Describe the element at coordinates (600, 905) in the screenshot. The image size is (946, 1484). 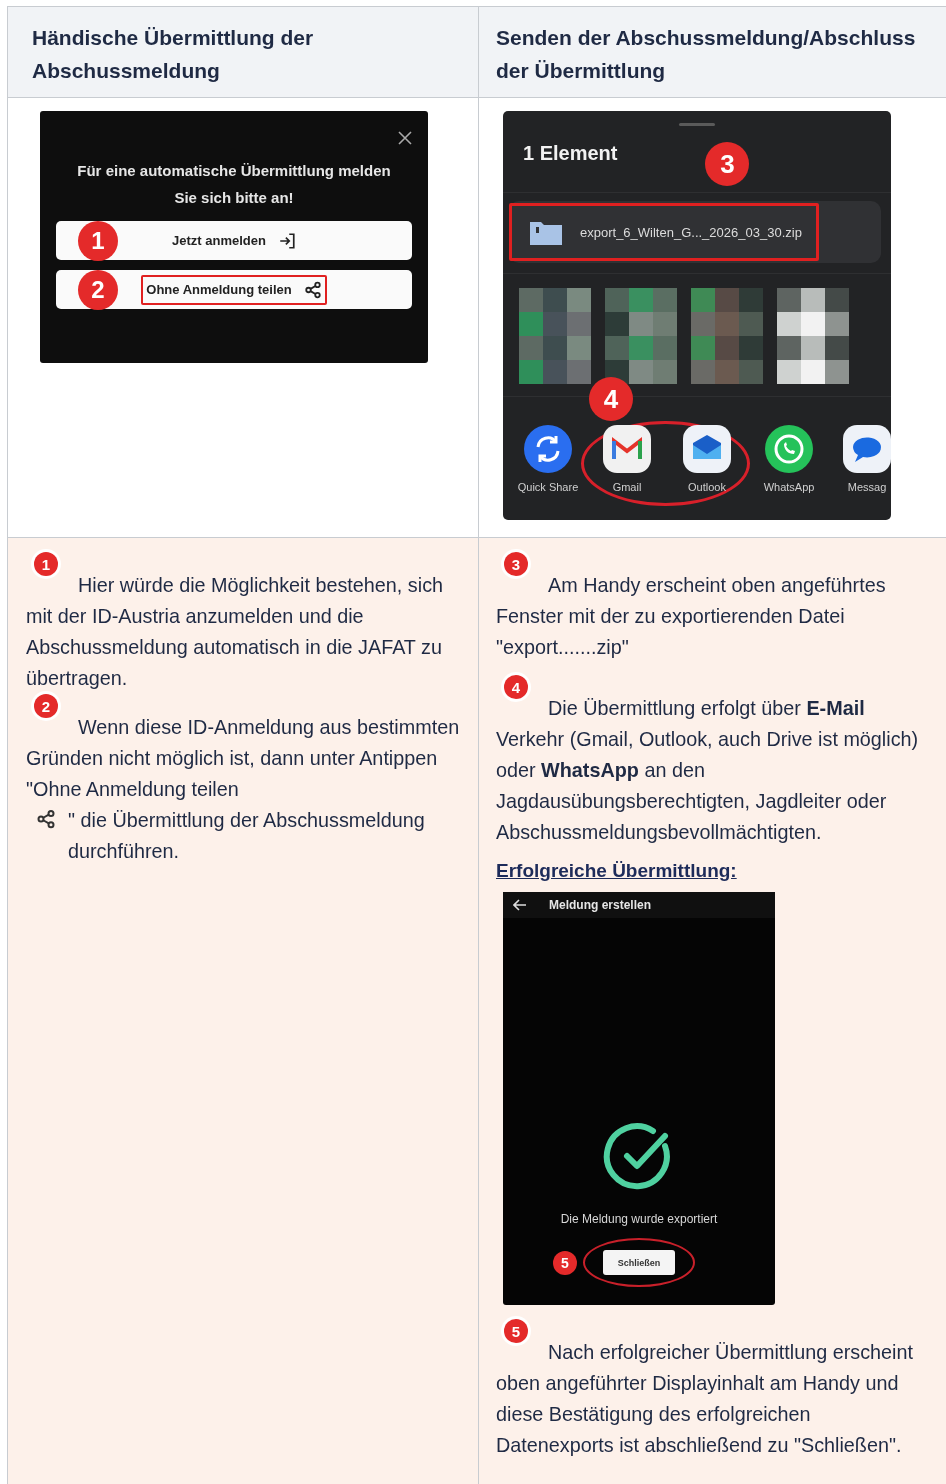
I see `screen-title: Meldung erstellen` at that location.